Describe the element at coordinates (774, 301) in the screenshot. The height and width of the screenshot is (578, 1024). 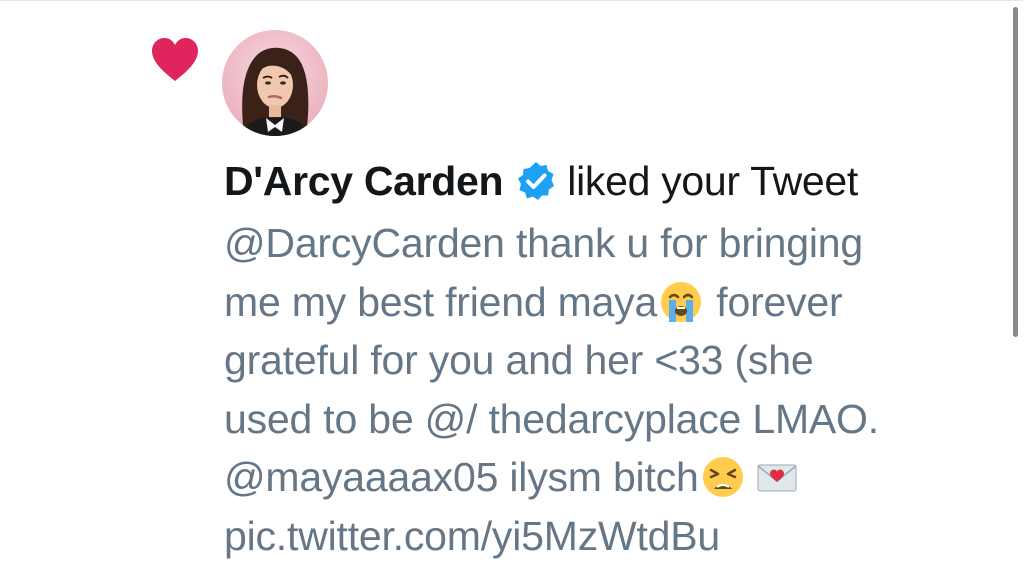
I see `tweet-line-text: forever` at that location.